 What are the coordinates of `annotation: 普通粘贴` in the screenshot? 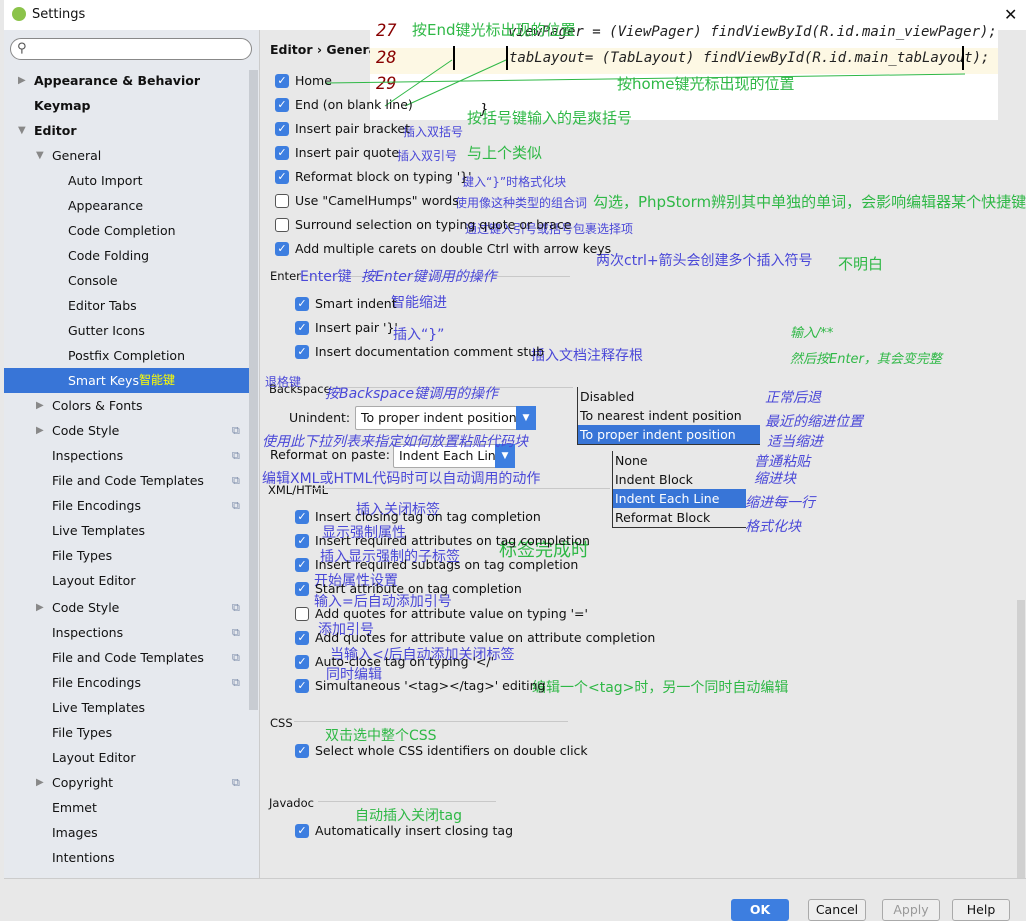 It's located at (782, 462).